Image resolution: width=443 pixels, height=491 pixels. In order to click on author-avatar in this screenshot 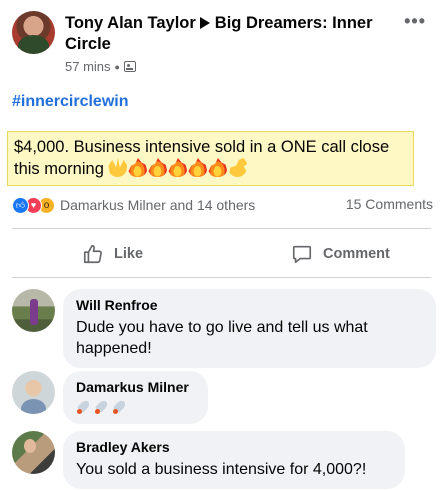, I will do `click(33, 32)`.